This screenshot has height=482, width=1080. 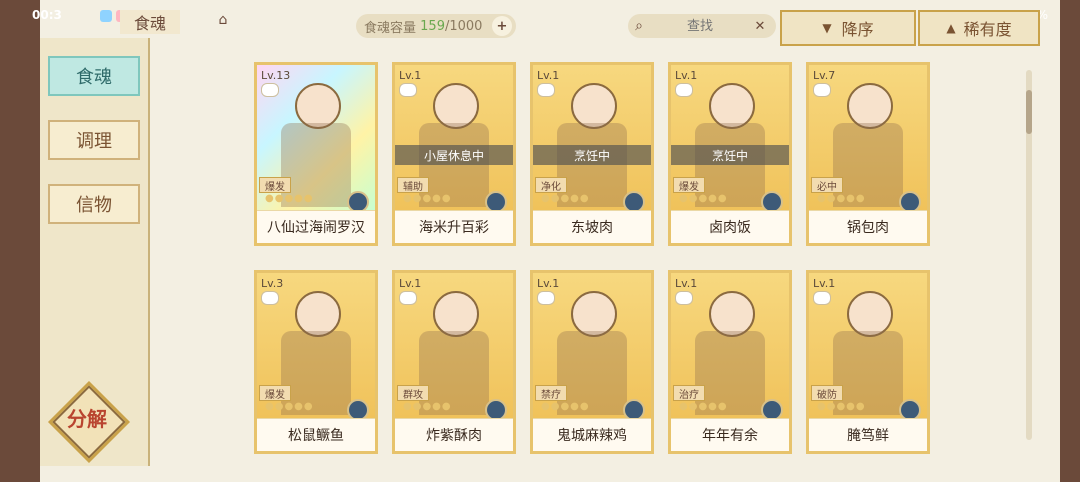 I want to click on sort-button: ▼ 降序, so click(x=848, y=28).